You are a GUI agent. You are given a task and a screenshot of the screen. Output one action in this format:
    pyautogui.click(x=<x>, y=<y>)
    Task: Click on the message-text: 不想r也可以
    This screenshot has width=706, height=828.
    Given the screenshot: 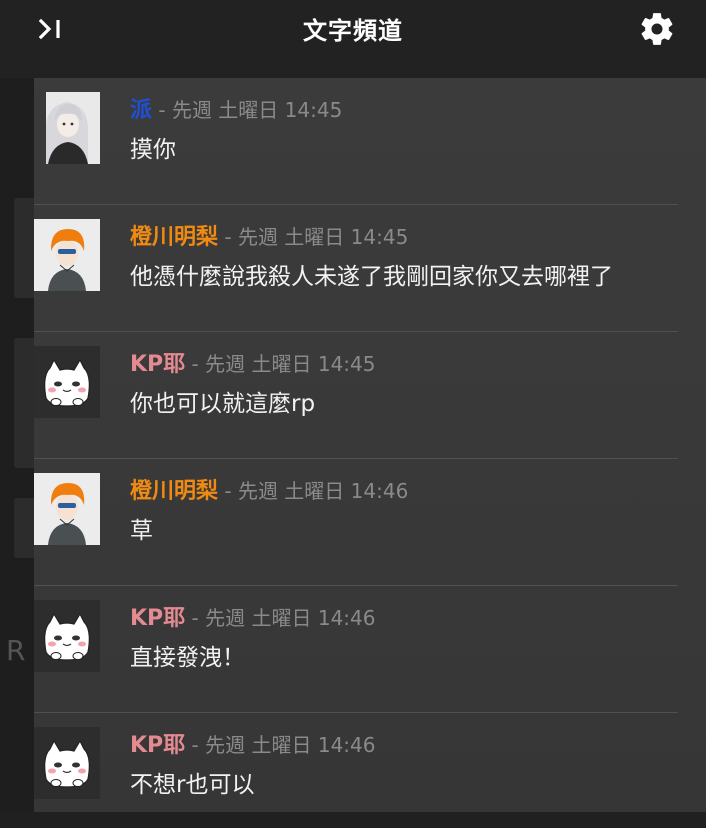 What is the action you would take?
    pyautogui.click(x=192, y=785)
    